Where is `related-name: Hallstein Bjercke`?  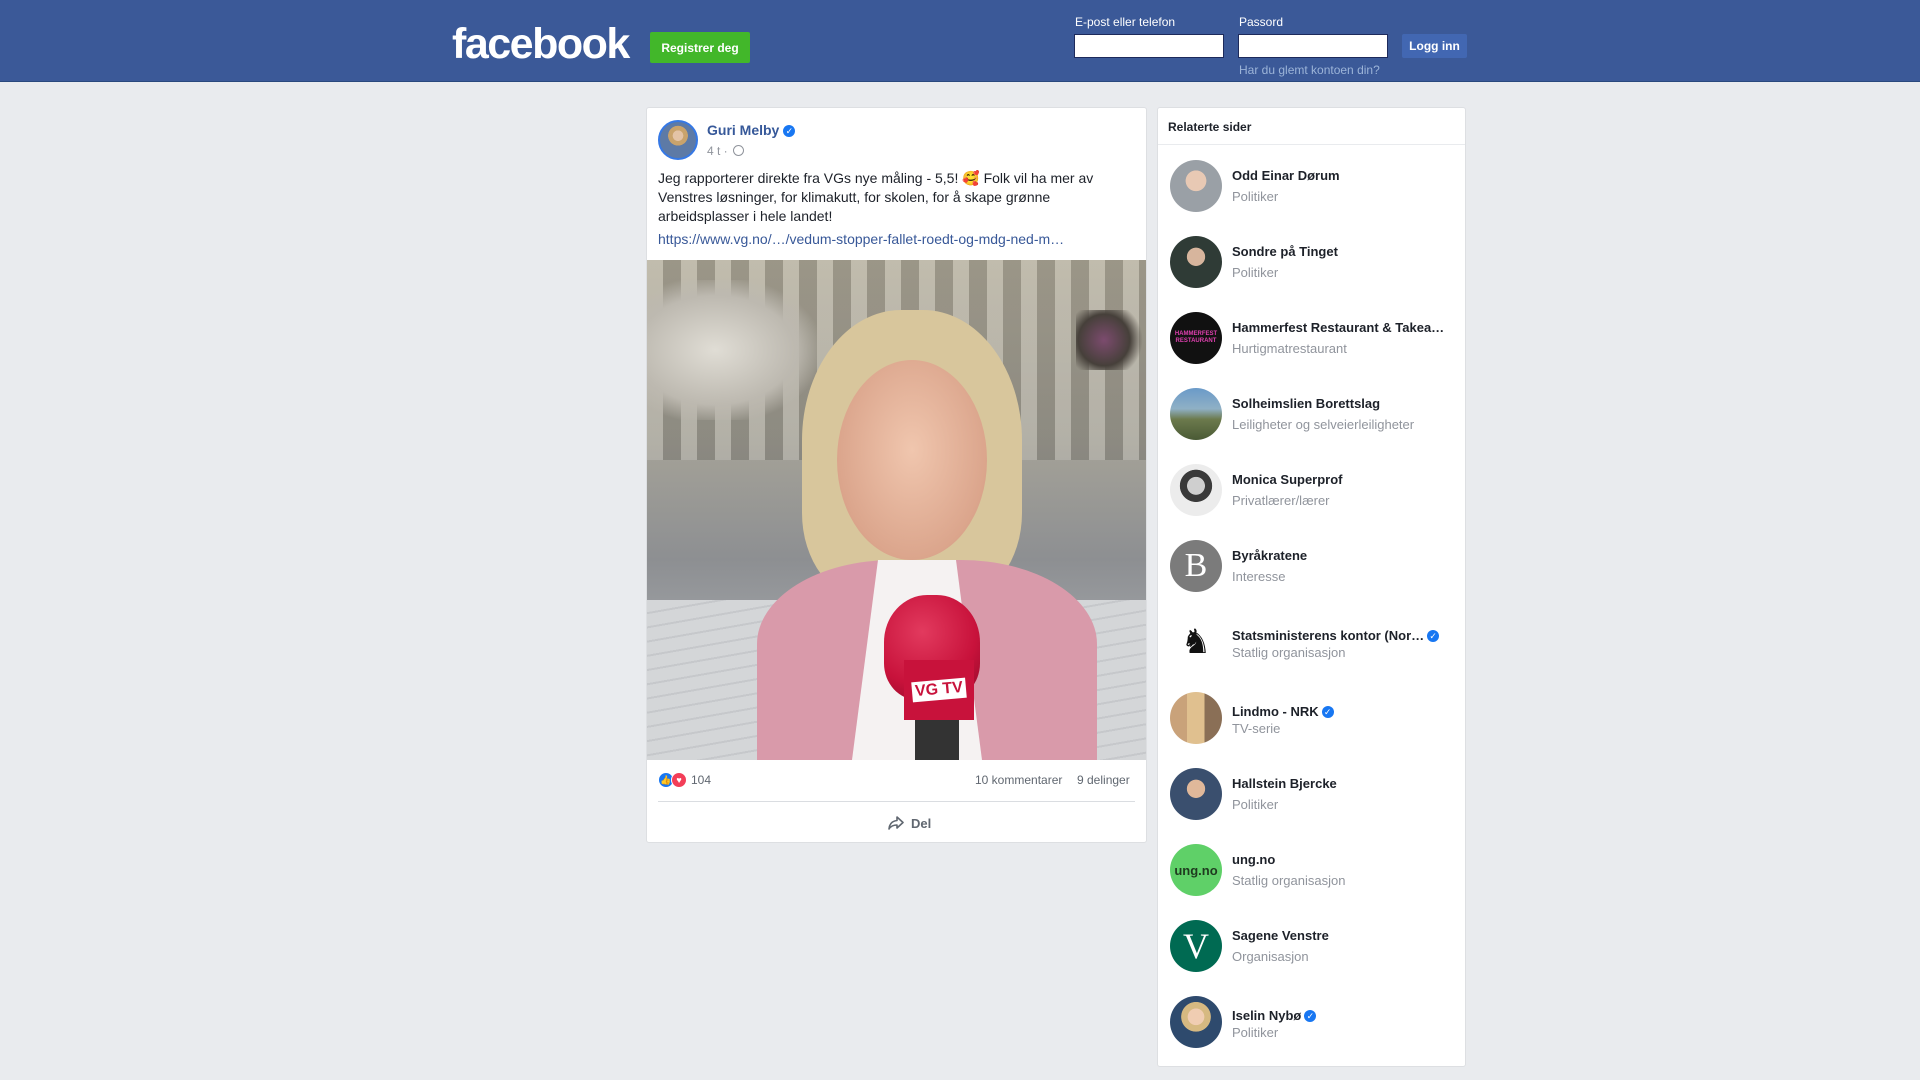
related-name: Hallstein Bjercke is located at coordinates (1344, 783).